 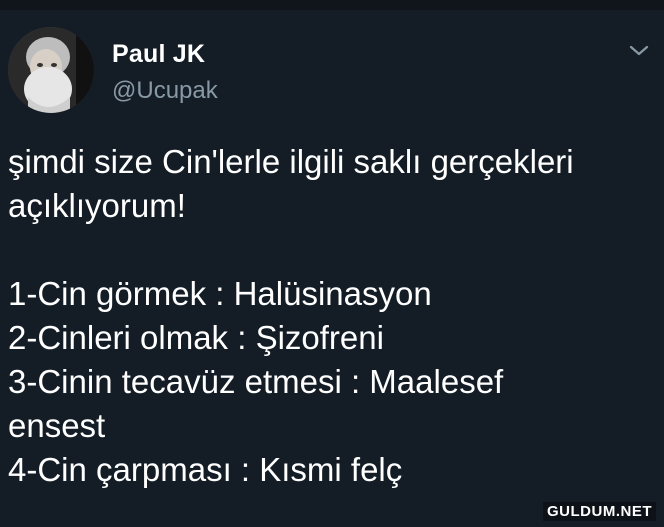 What do you see at coordinates (220, 293) in the screenshot?
I see `tweet-line: 1-Cin görmek : Halüsinasyon` at bounding box center [220, 293].